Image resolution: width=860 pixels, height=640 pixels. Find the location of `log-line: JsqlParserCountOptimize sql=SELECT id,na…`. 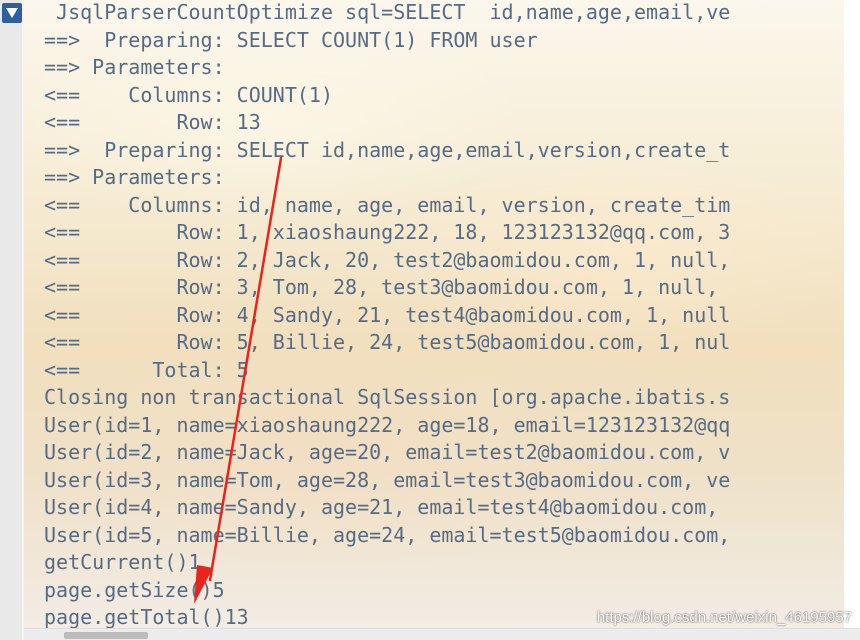

log-line: JsqlParserCountOptimize sql=SELECT id,na… is located at coordinates (387, 12).